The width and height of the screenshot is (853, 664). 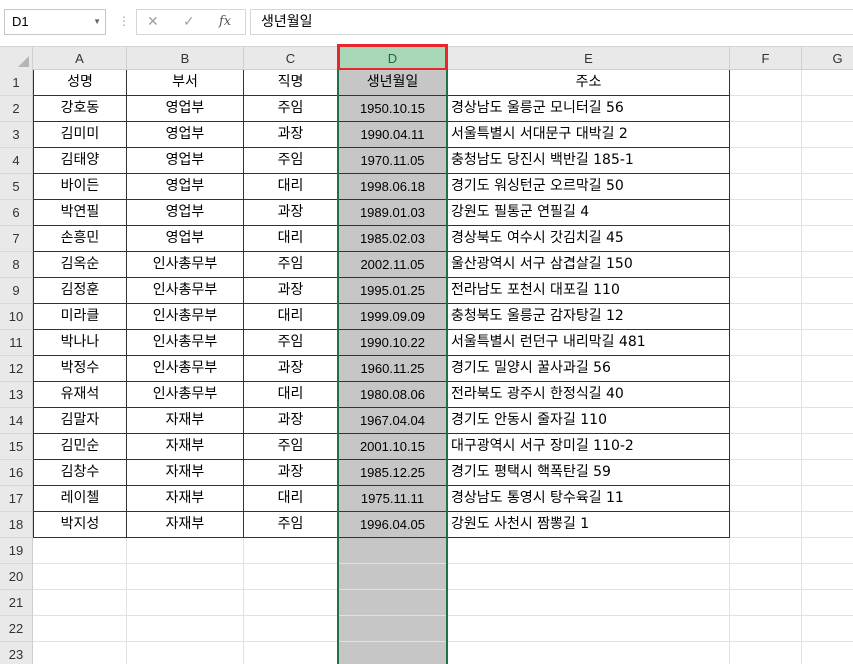 What do you see at coordinates (185, 83) in the screenshot?
I see `header-cell: 부서` at bounding box center [185, 83].